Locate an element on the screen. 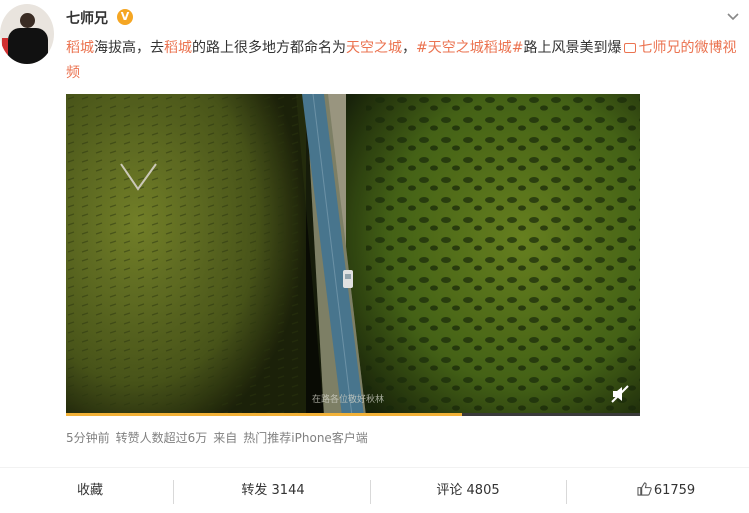 Image resolution: width=749 pixels, height=513 pixels. comment-label: 评论 4805 is located at coordinates (468, 490).